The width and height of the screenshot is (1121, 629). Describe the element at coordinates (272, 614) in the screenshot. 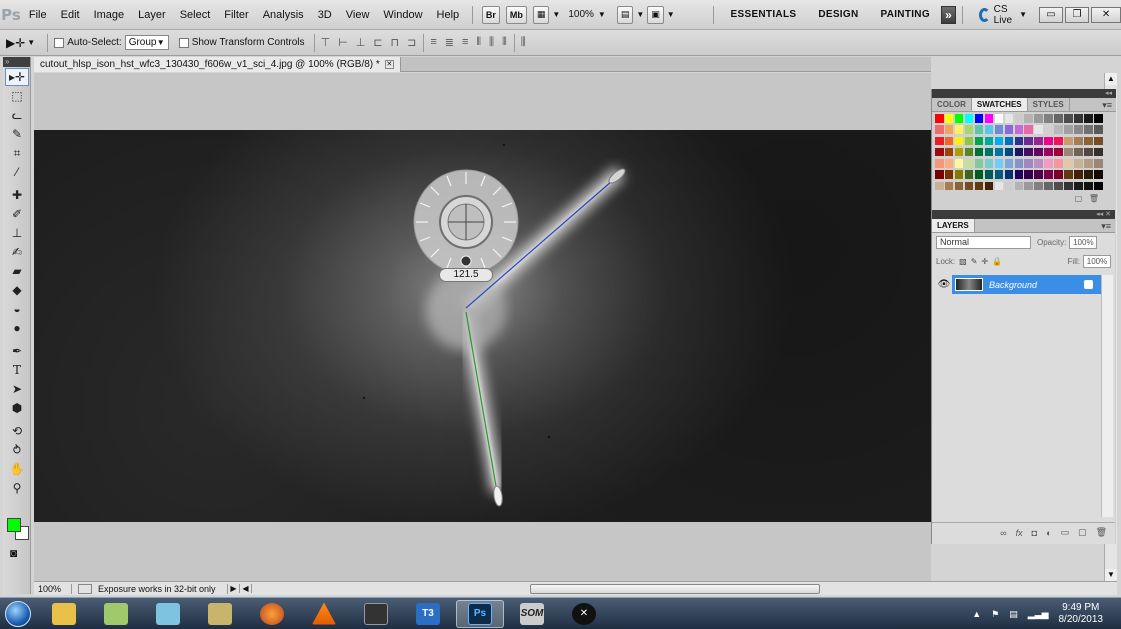

I see `taskbar-firefox` at that location.